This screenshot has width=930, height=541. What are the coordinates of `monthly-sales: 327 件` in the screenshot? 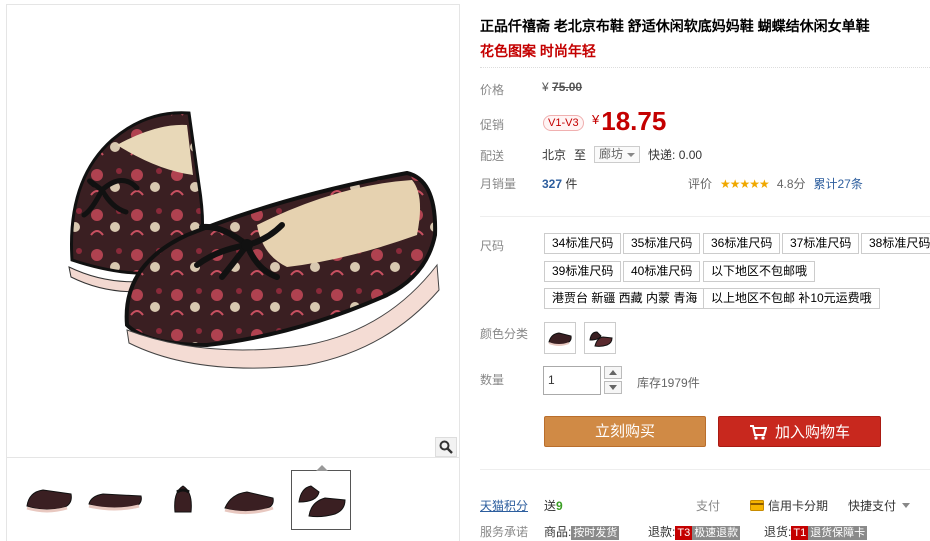 It's located at (559, 183).